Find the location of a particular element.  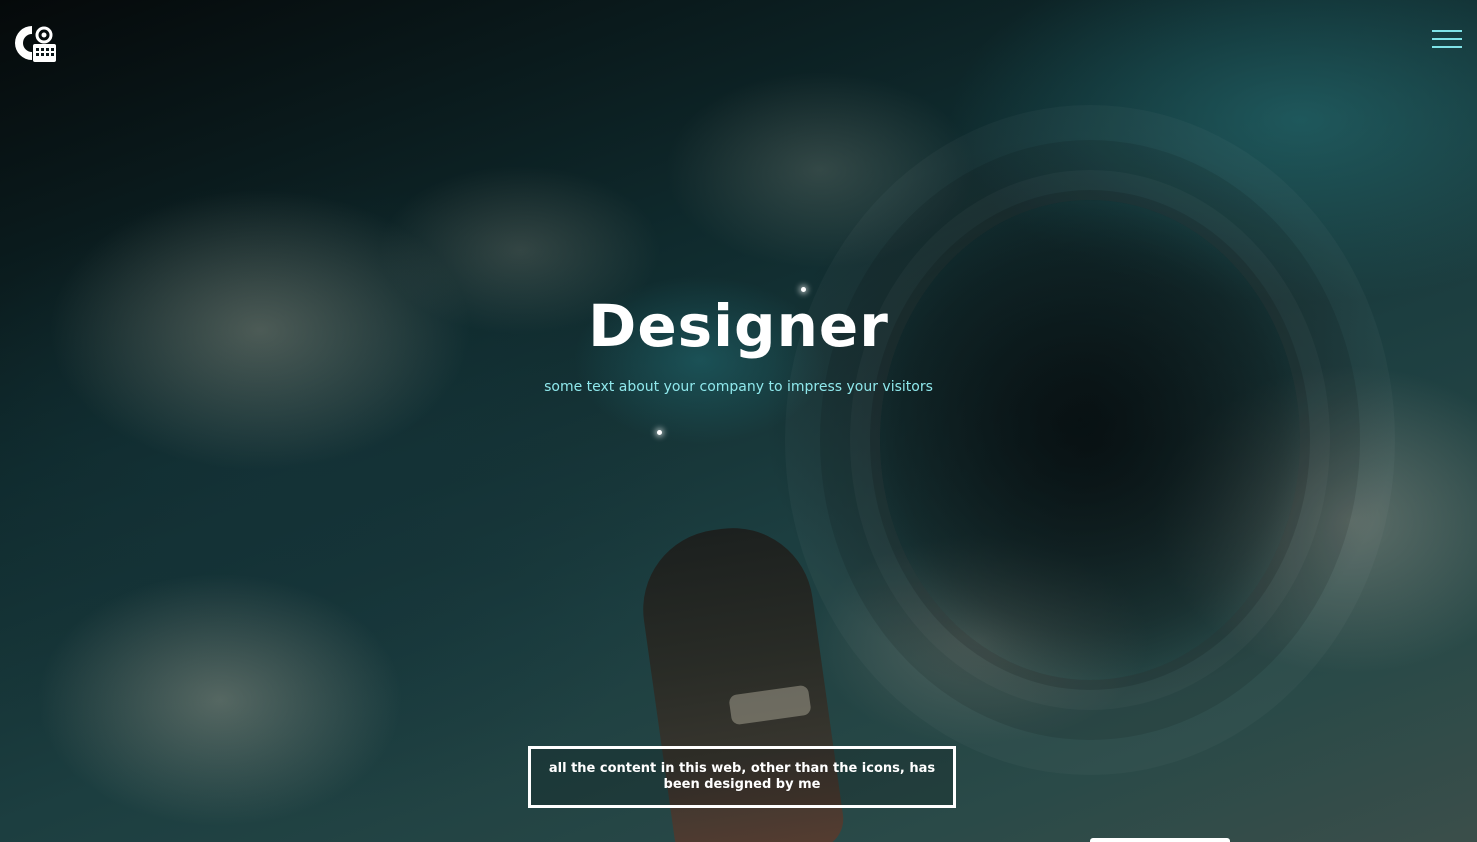

menu-button is located at coordinates (1448, 40).